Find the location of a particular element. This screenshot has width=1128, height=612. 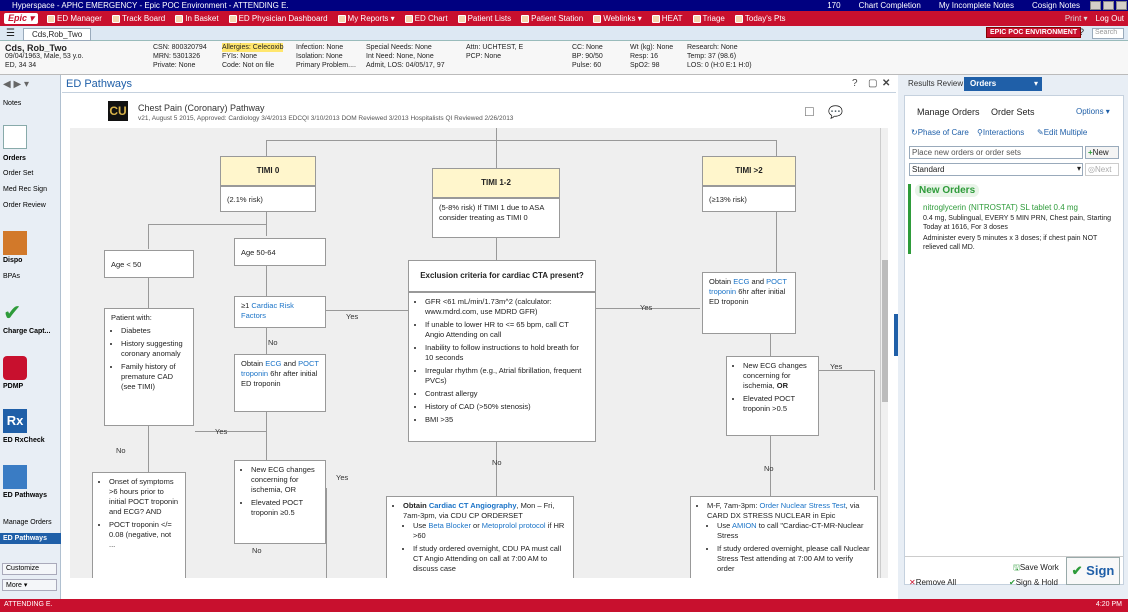

university-logo: CU is located at coordinates (118, 111).